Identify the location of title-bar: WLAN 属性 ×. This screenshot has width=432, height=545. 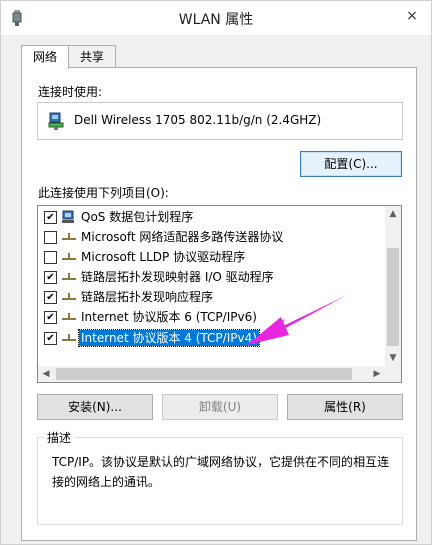
(216, 18).